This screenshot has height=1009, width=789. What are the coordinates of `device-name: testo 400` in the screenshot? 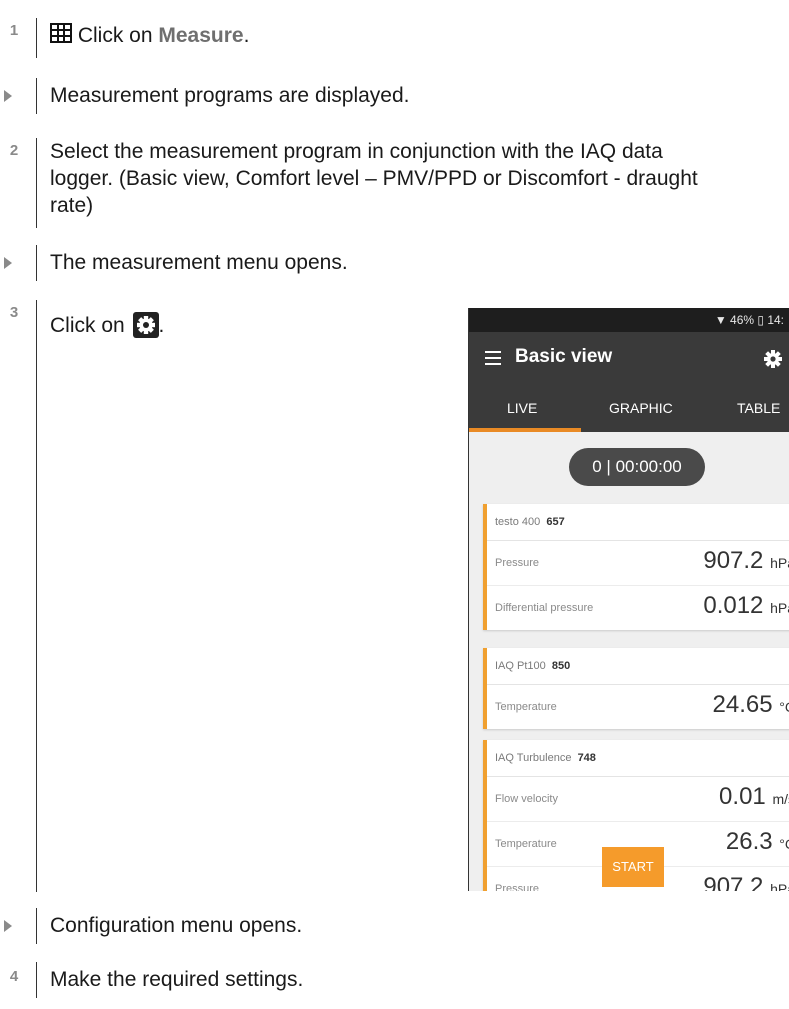 It's located at (518, 522).